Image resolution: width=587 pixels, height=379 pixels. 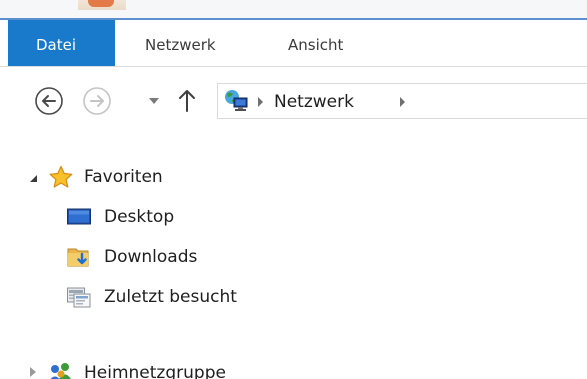 I want to click on ribbon-tab-bar: Datei Netzwerk Ansicht, so click(x=293, y=43).